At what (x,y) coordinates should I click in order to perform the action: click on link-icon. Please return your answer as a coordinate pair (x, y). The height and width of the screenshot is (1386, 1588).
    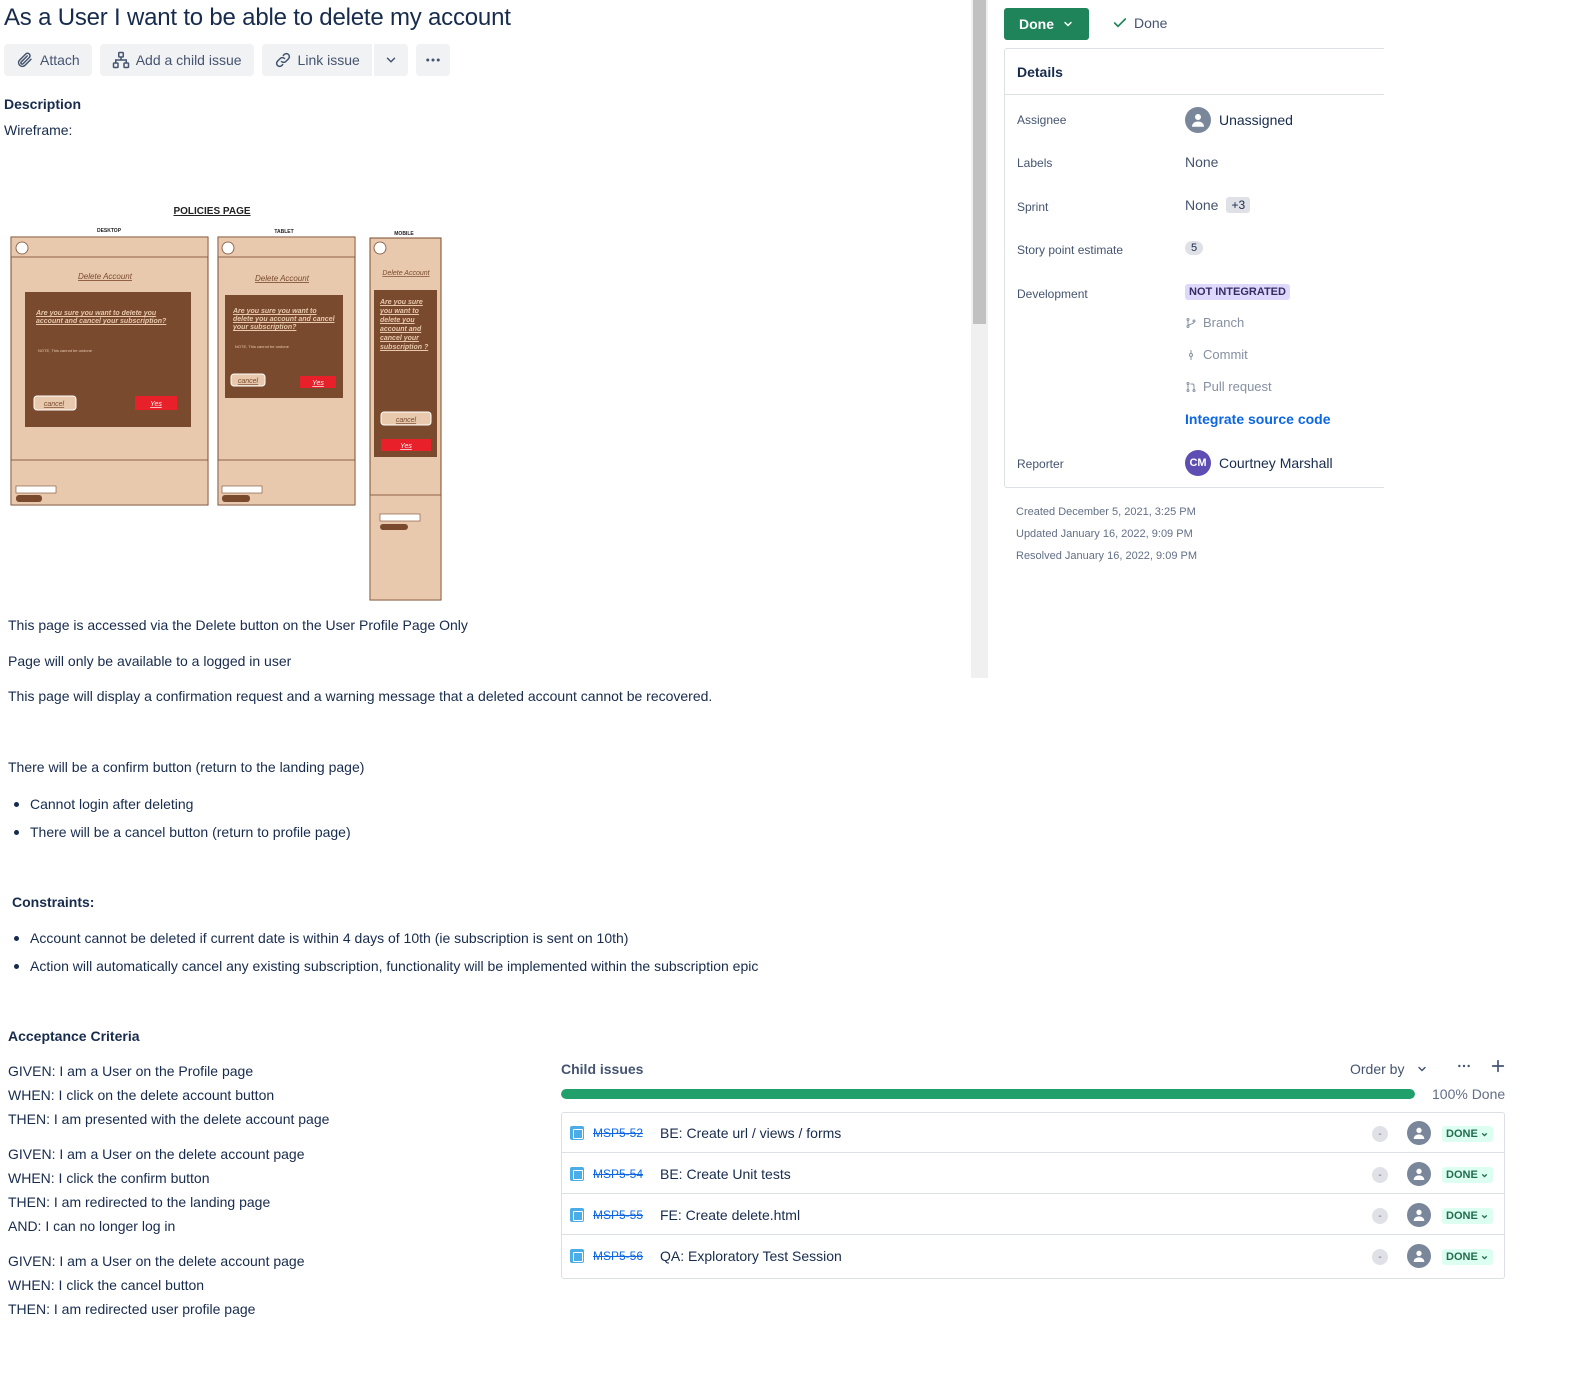
    Looking at the image, I should click on (282, 60).